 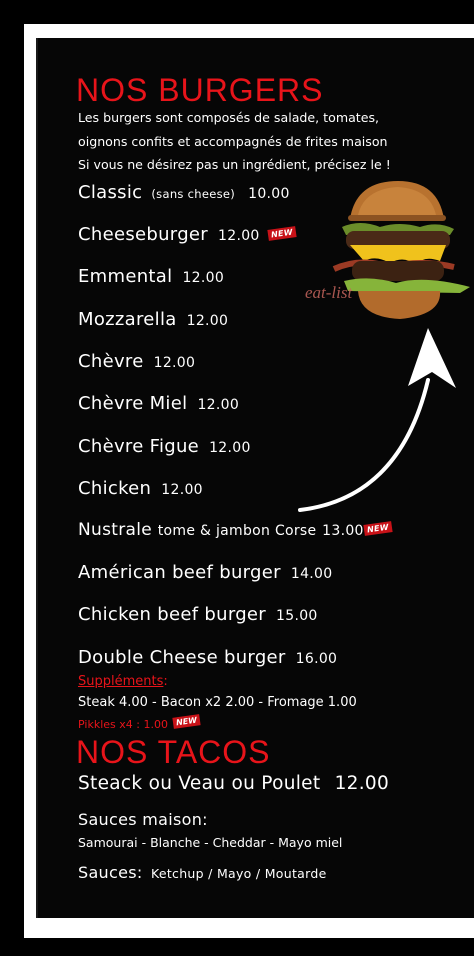 I want to click on pikkles-text: Pikkles x4 : 1.00, so click(x=123, y=724).